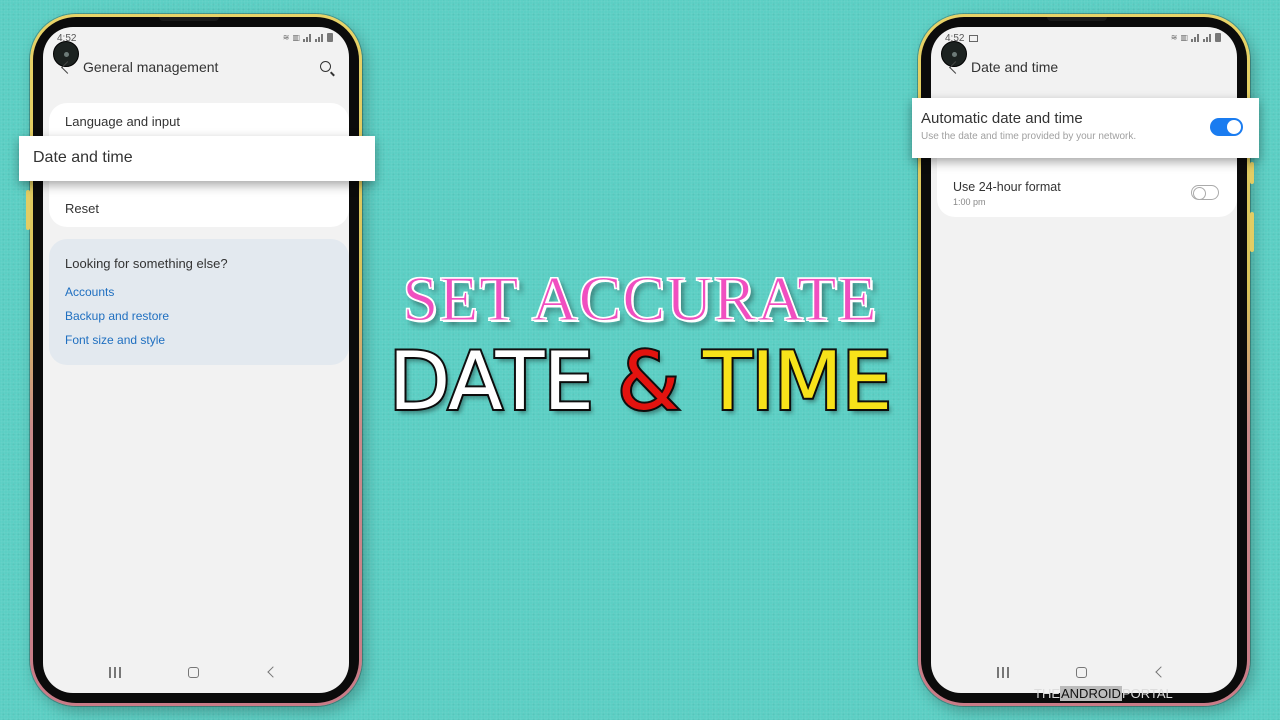 This screenshot has width=1280, height=720. I want to click on headline-word-time: TIME, so click(797, 381).